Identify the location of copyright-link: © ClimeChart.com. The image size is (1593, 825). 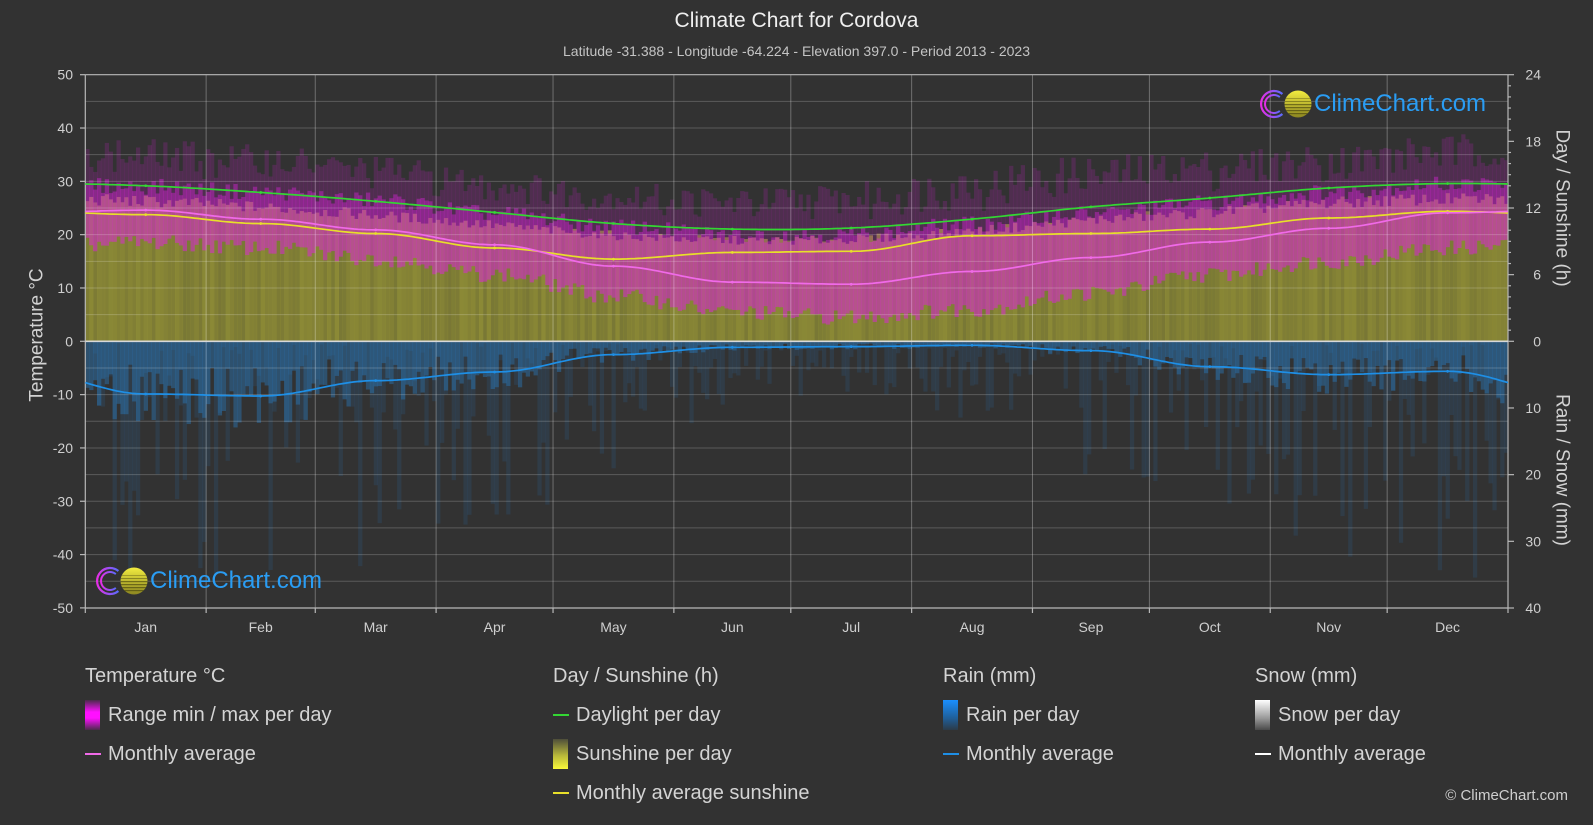
(1506, 795).